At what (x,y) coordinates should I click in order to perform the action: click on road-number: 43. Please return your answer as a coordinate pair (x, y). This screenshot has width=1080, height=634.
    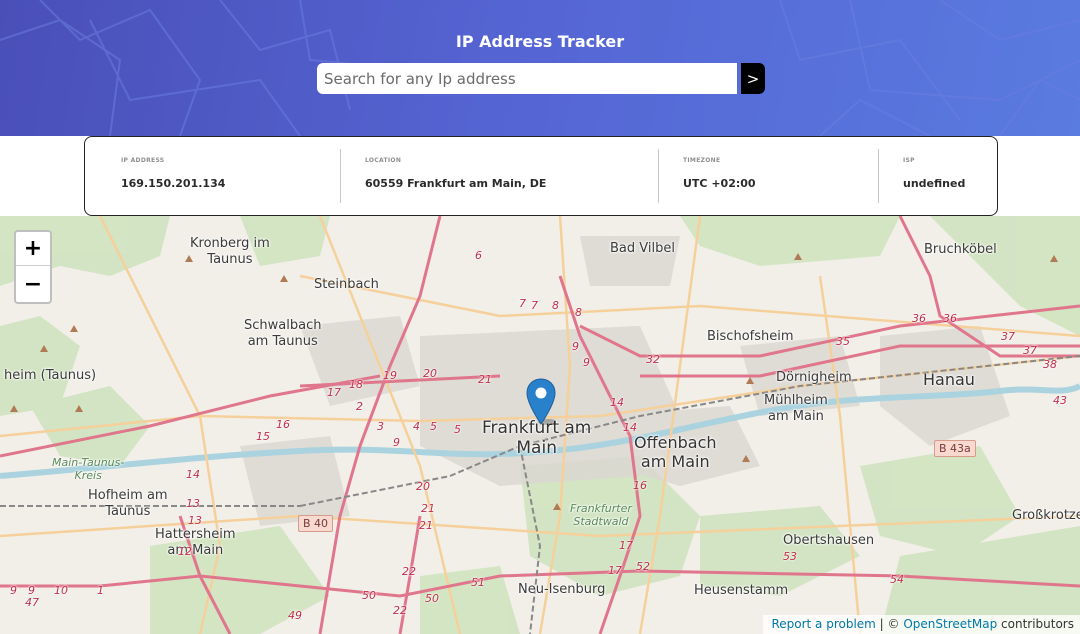
    Looking at the image, I should click on (1060, 400).